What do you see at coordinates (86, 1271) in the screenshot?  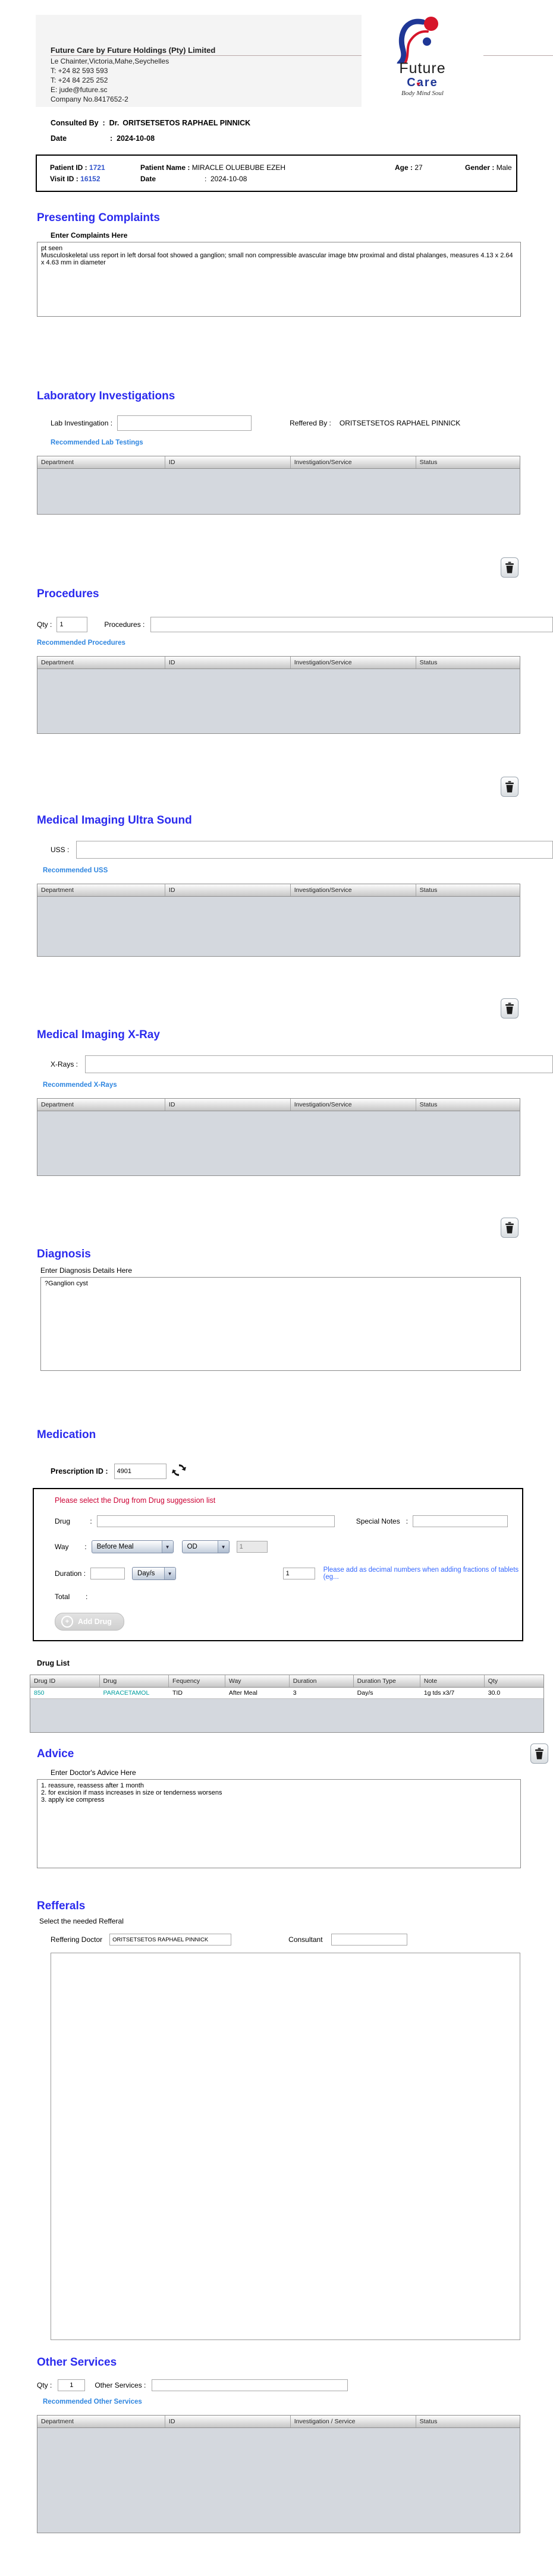 I see `diagnosis-label: Enter Diagnosis Details Here` at bounding box center [86, 1271].